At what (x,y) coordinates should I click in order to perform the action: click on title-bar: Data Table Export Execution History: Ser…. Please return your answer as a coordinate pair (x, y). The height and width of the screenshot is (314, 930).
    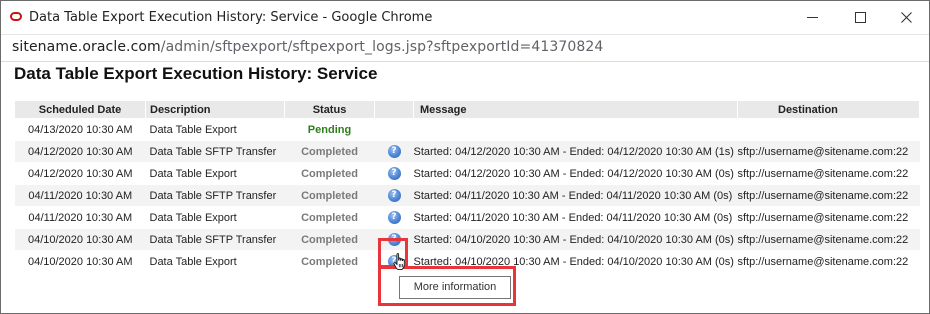
    Looking at the image, I should click on (465, 18).